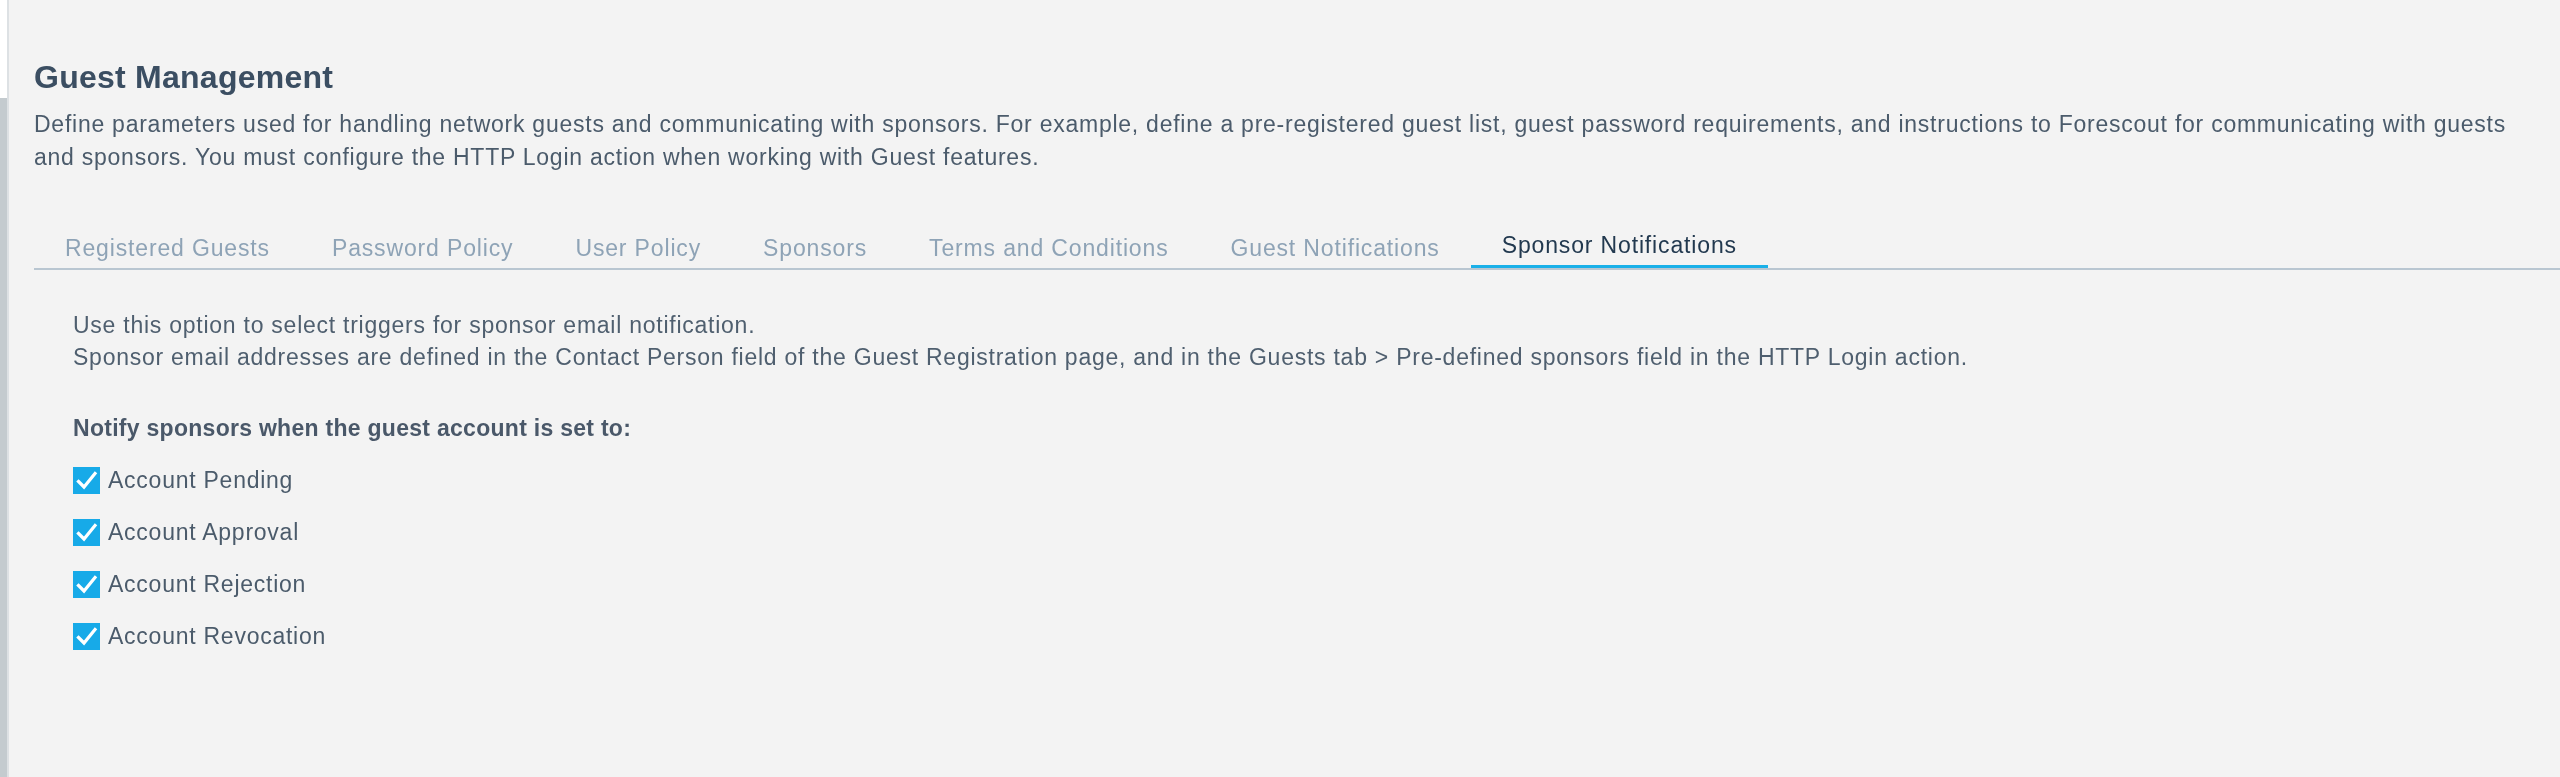  I want to click on checkbox-label: Account Rejection, so click(207, 584).